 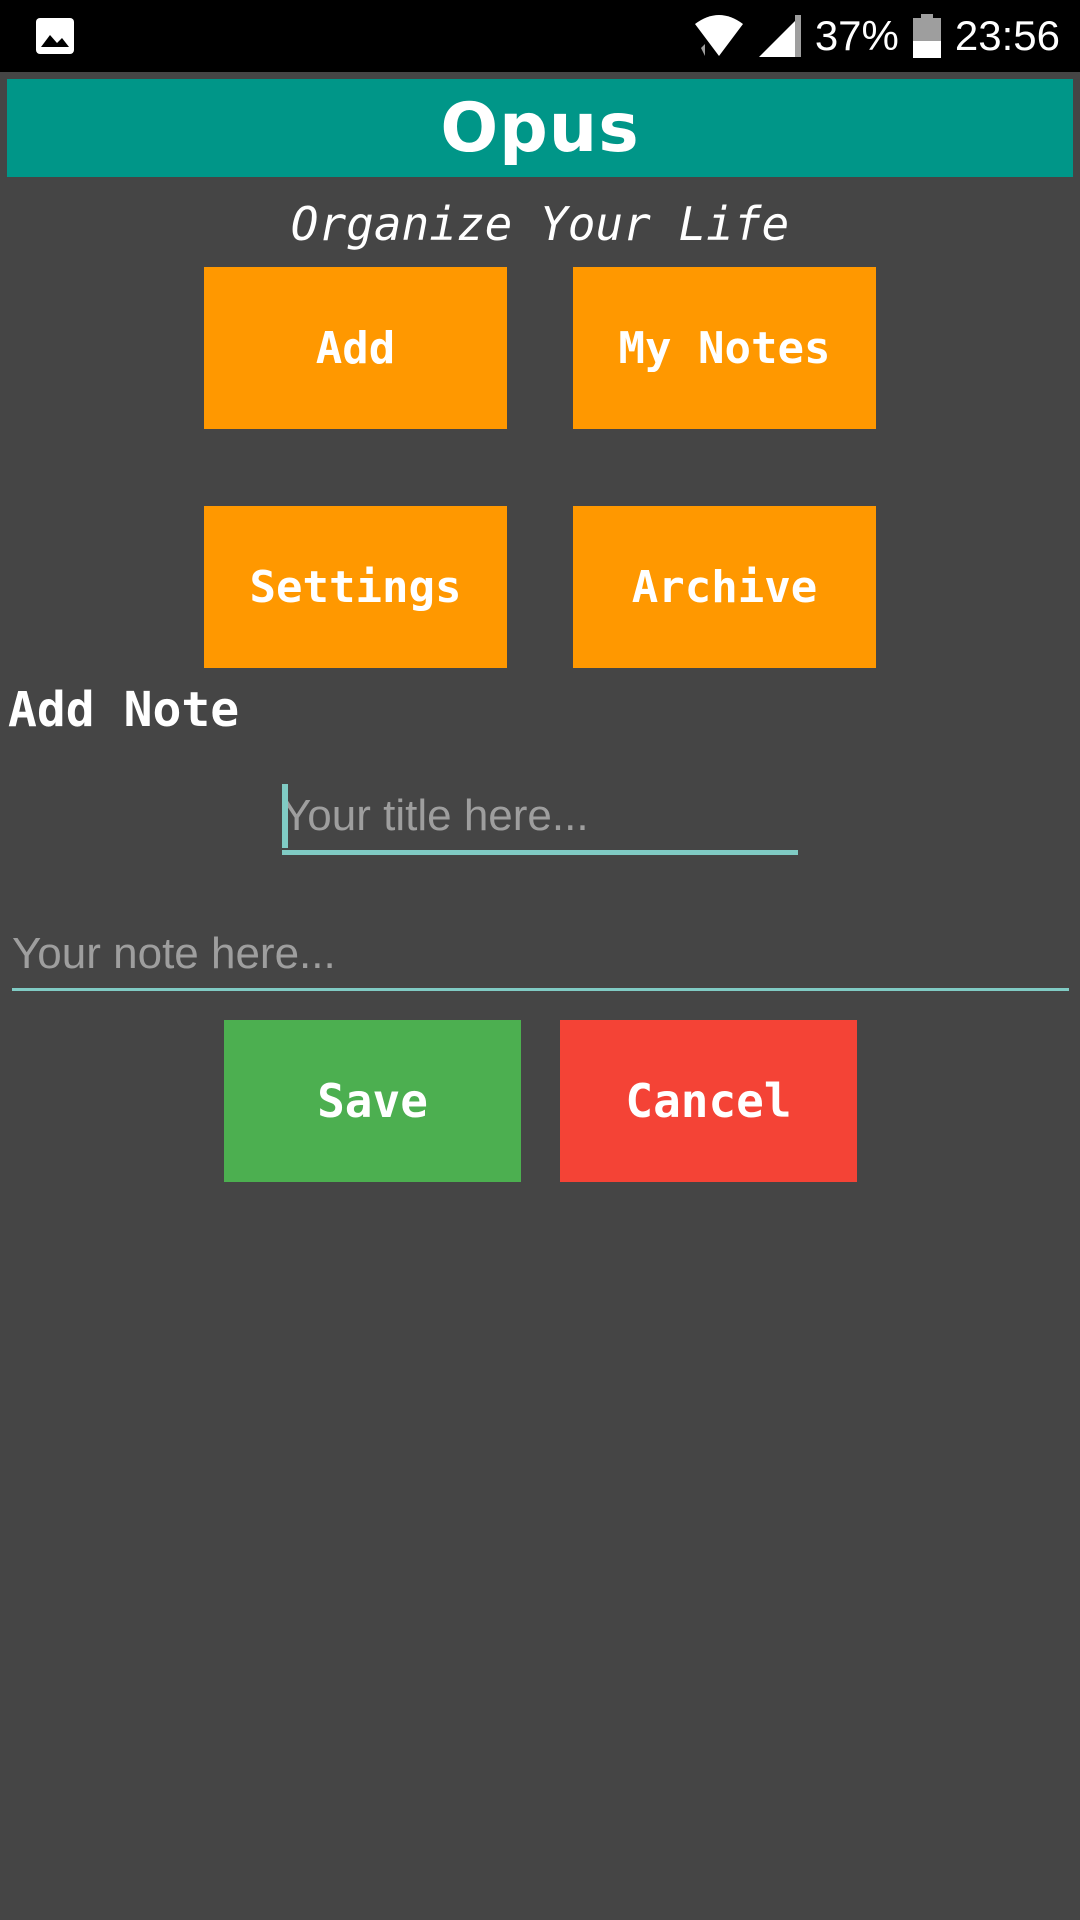 I want to click on clock: 23:56, so click(x=1007, y=35).